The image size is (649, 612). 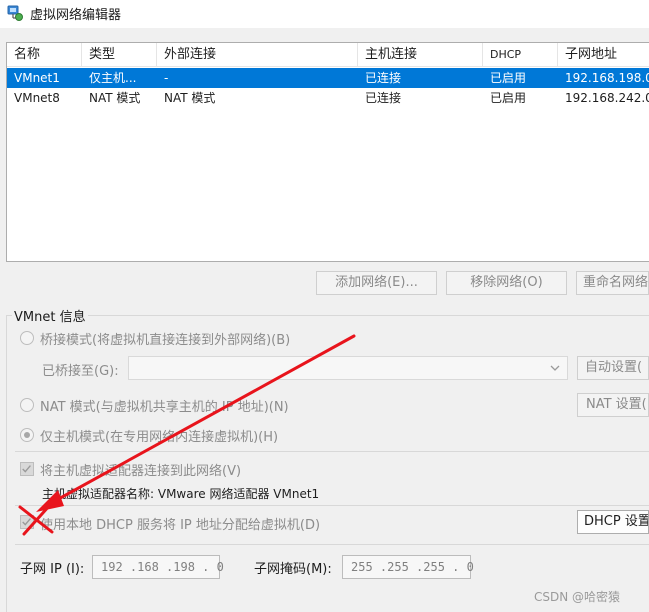 I want to click on cell-name: VMnet1, so click(x=37, y=78).